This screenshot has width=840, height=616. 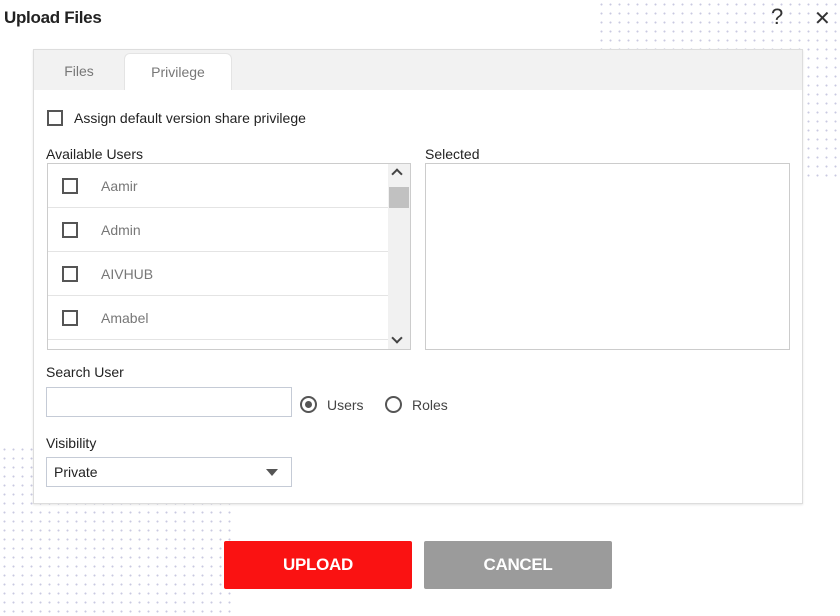 I want to click on scrollbar, so click(x=399, y=256).